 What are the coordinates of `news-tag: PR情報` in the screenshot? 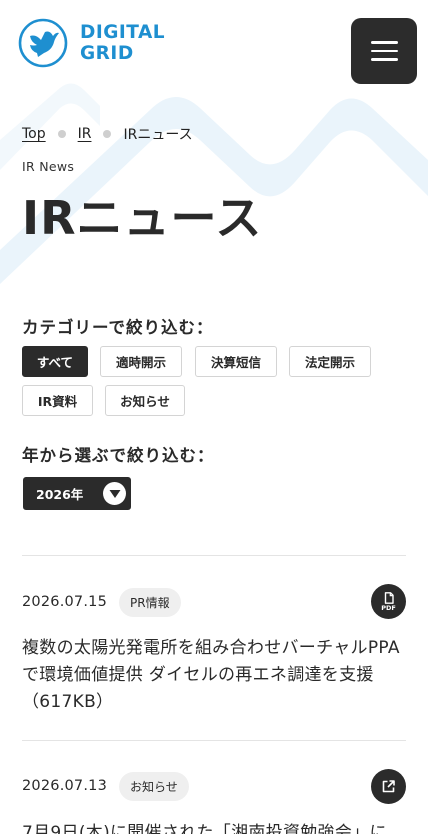 It's located at (150, 602).